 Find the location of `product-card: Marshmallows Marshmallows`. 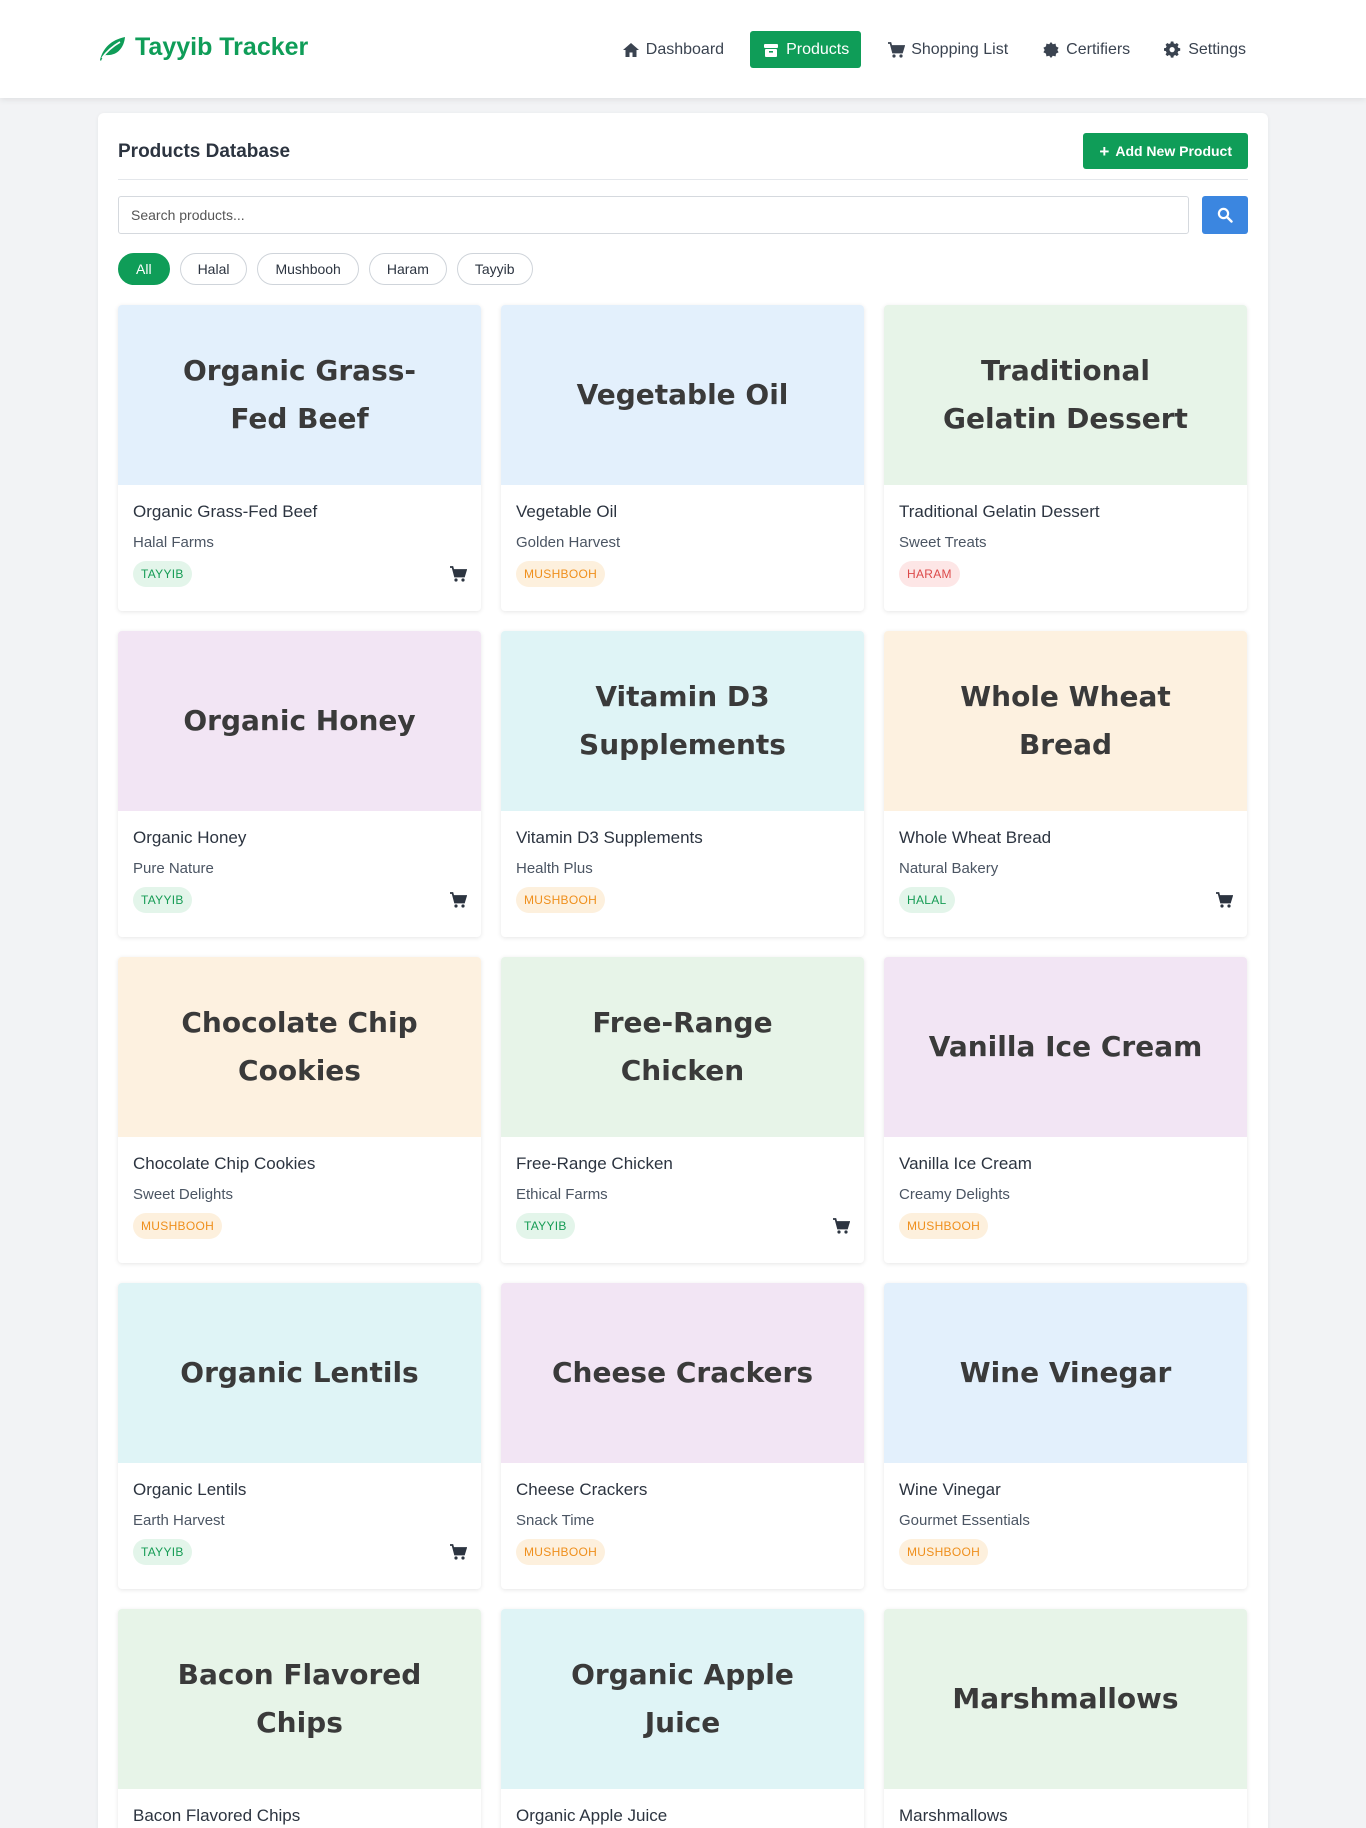

product-card: Marshmallows Marshmallows is located at coordinates (1065, 1718).